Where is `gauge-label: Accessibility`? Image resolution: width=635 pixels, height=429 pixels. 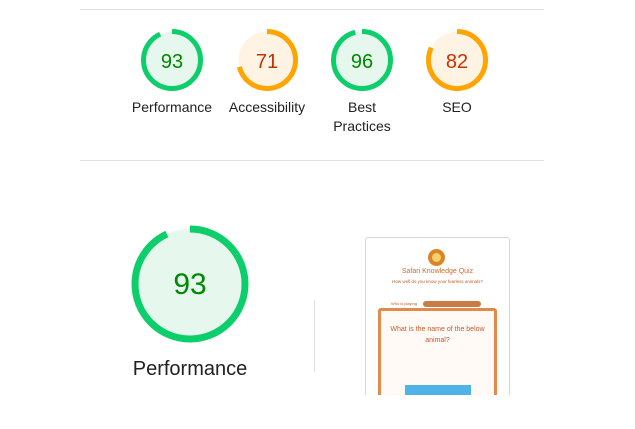
gauge-label: Accessibility is located at coordinates (267, 107).